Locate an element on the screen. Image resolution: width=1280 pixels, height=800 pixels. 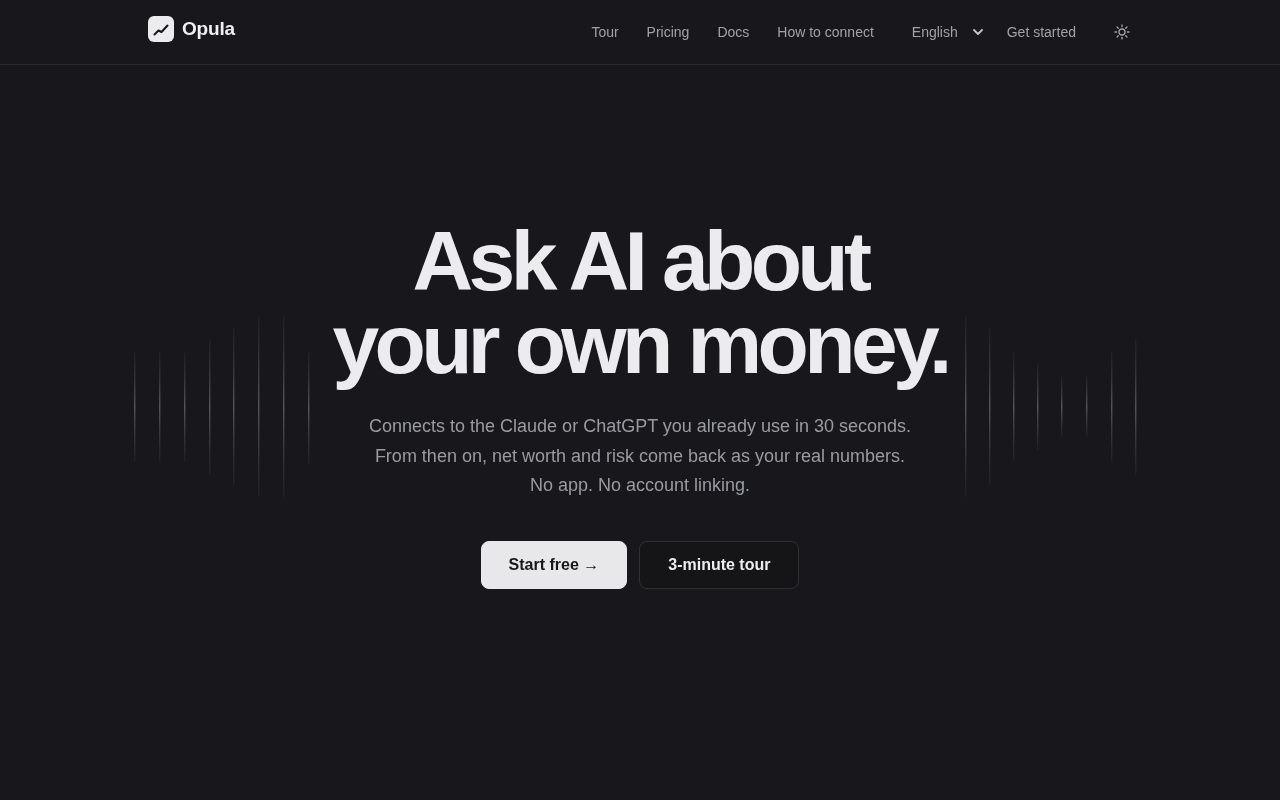
line-chart-logo-icon is located at coordinates (161, 29).